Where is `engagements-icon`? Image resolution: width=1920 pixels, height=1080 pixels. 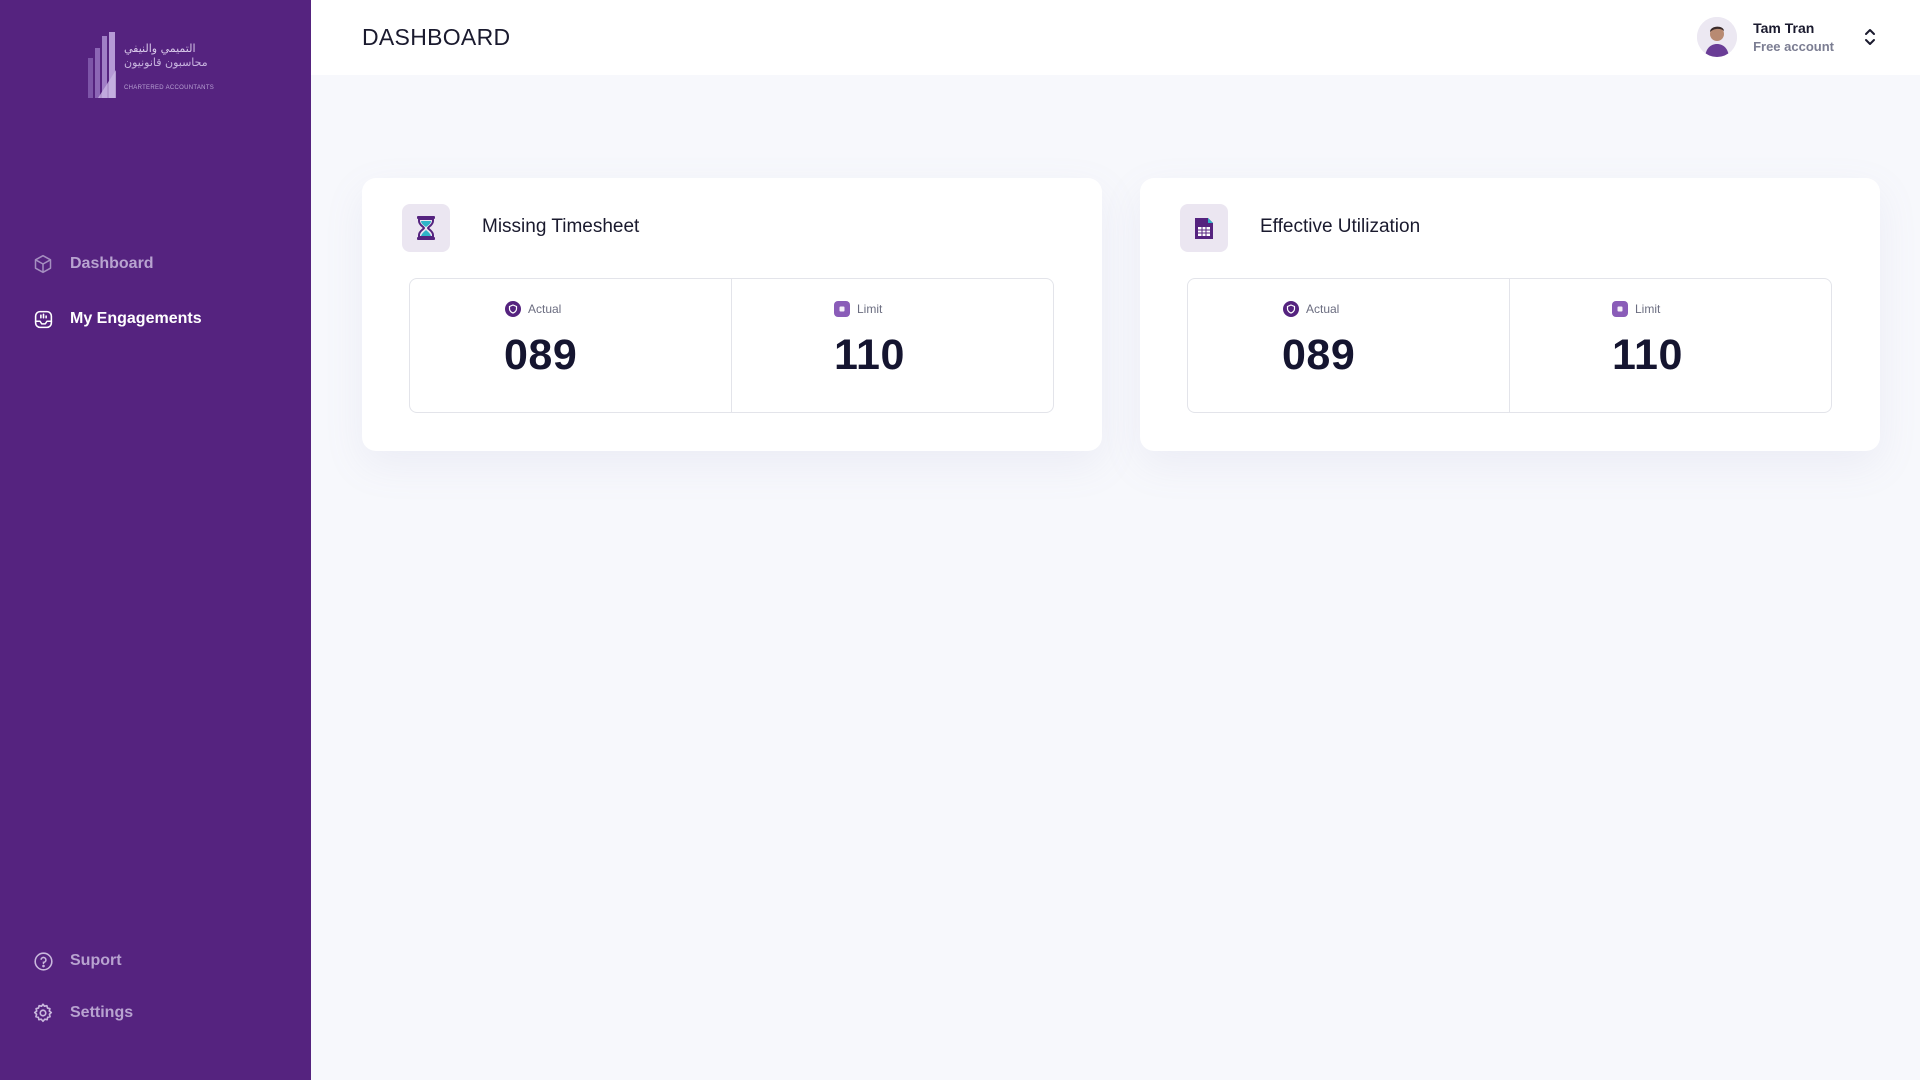
engagements-icon is located at coordinates (43, 319).